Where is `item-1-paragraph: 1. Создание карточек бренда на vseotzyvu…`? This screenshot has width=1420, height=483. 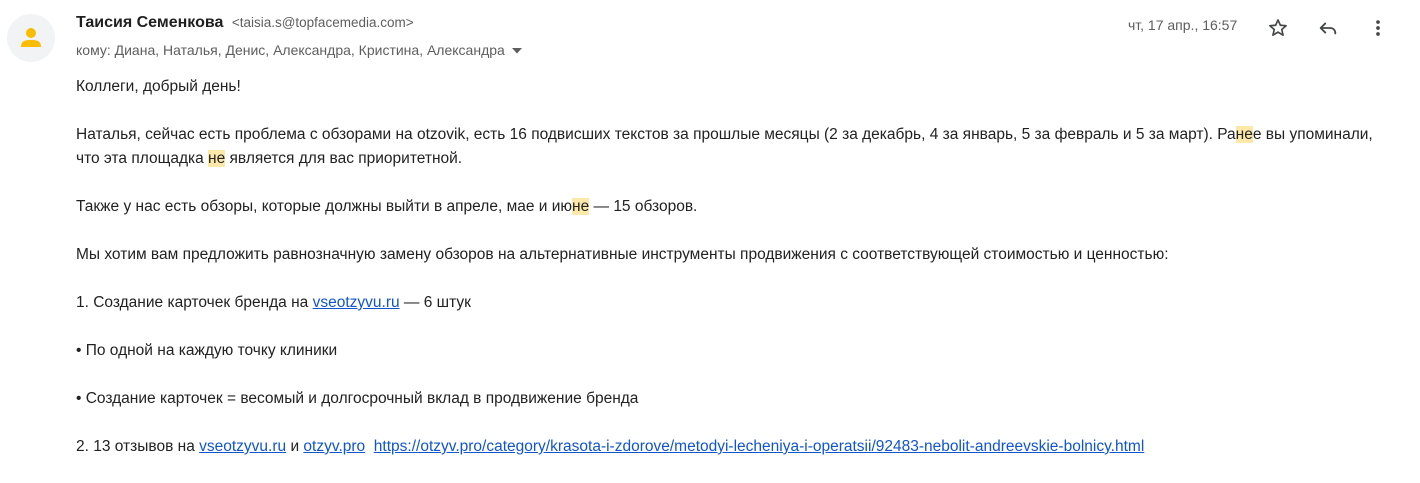
item-1-paragraph: 1. Создание карточек бренда на vseotzyvu… is located at coordinates (726, 303).